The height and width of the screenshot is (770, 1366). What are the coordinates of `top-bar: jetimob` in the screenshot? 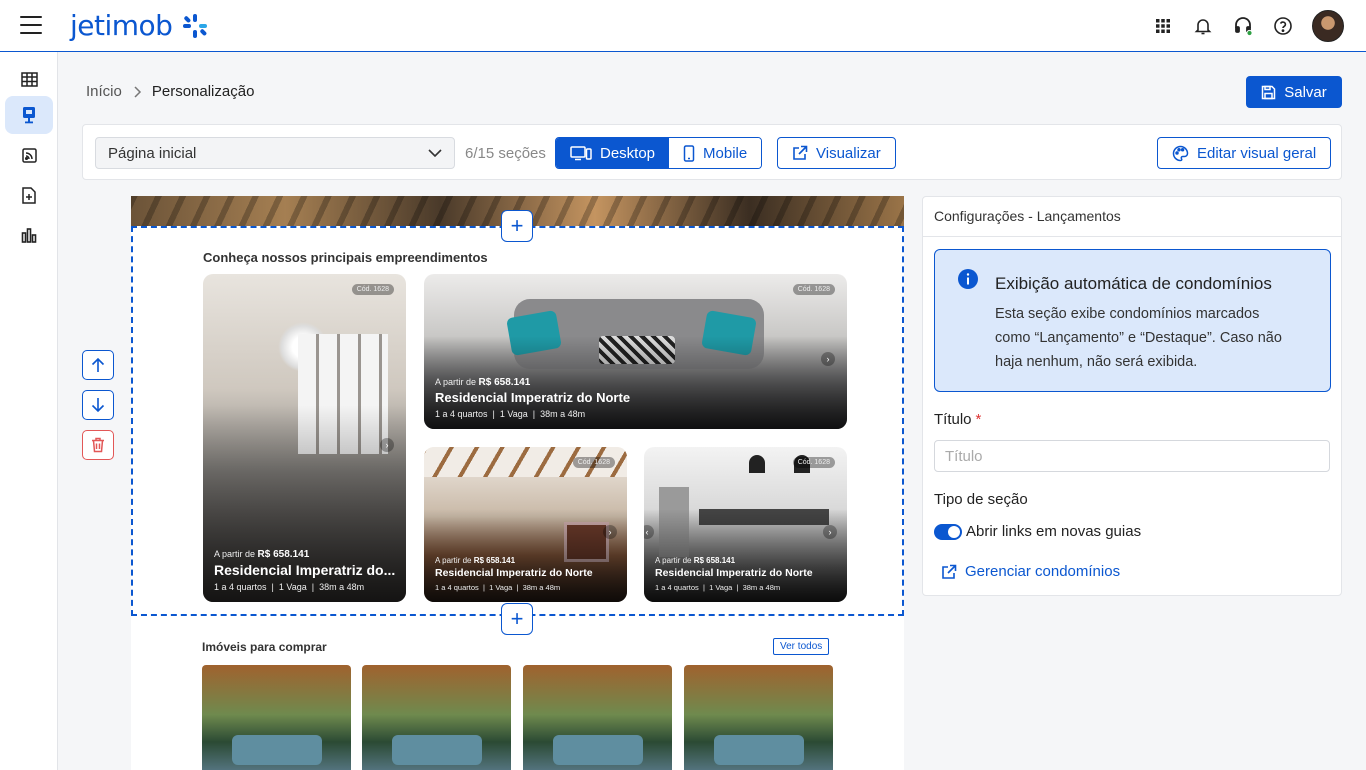 It's located at (683, 26).